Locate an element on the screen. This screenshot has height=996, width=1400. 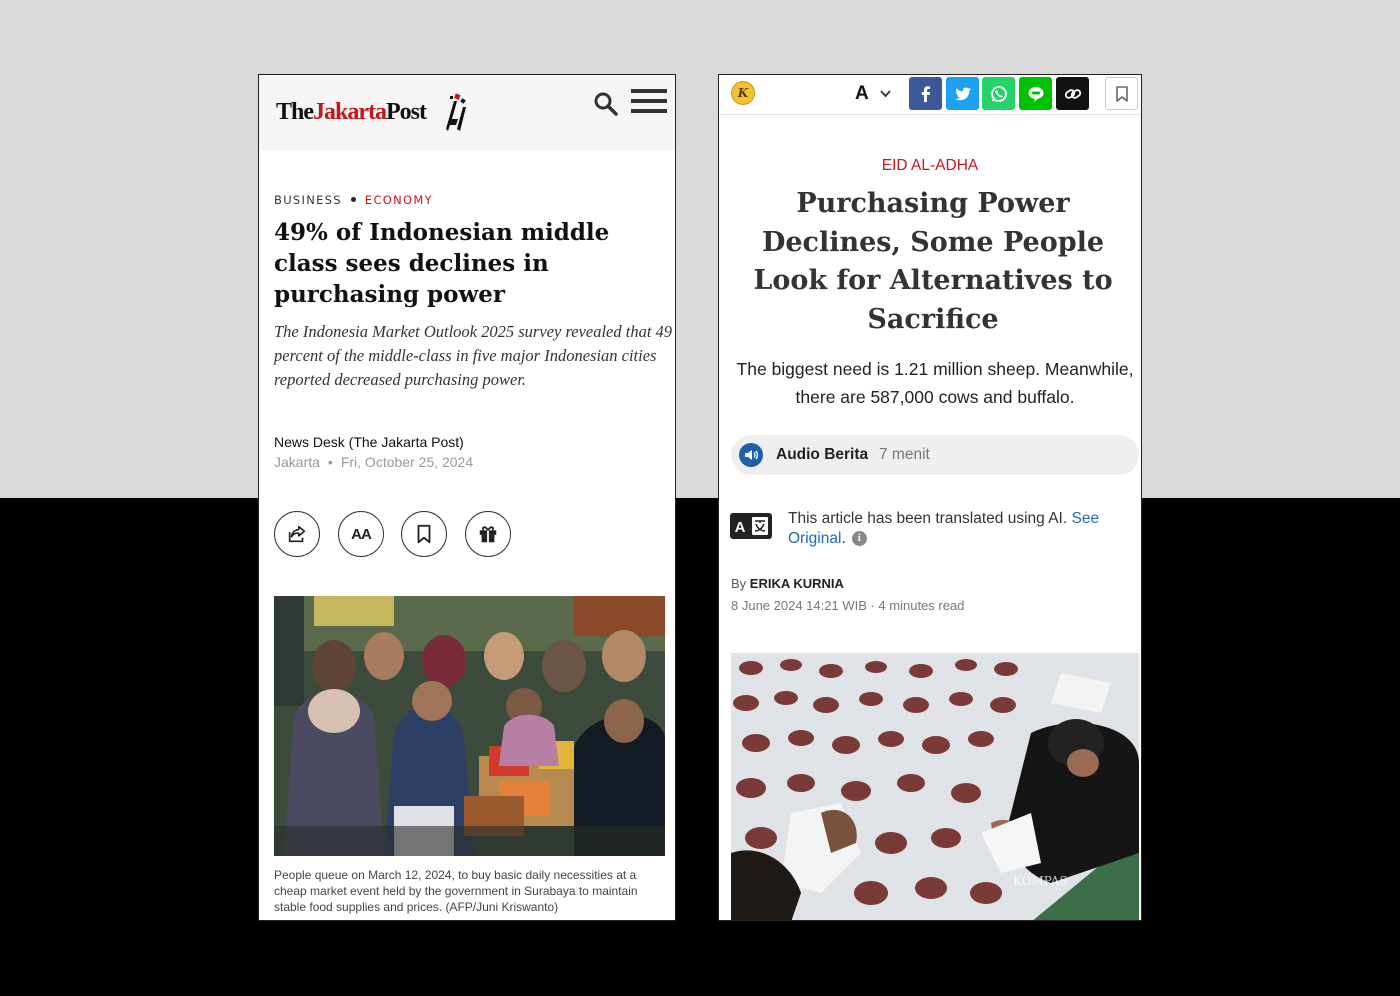
link-icon is located at coordinates (1072, 93).